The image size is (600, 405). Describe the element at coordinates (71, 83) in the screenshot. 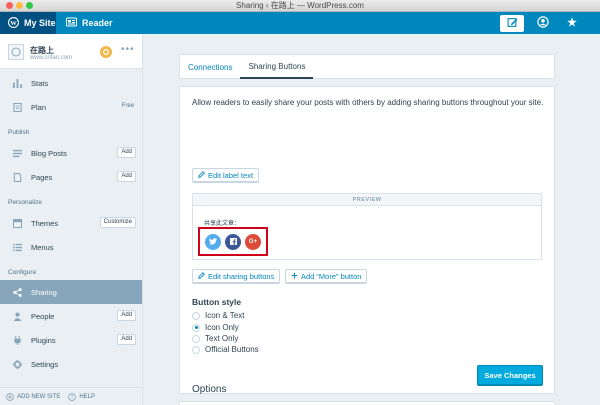

I see `sidebar-item-stats: Stats` at that location.